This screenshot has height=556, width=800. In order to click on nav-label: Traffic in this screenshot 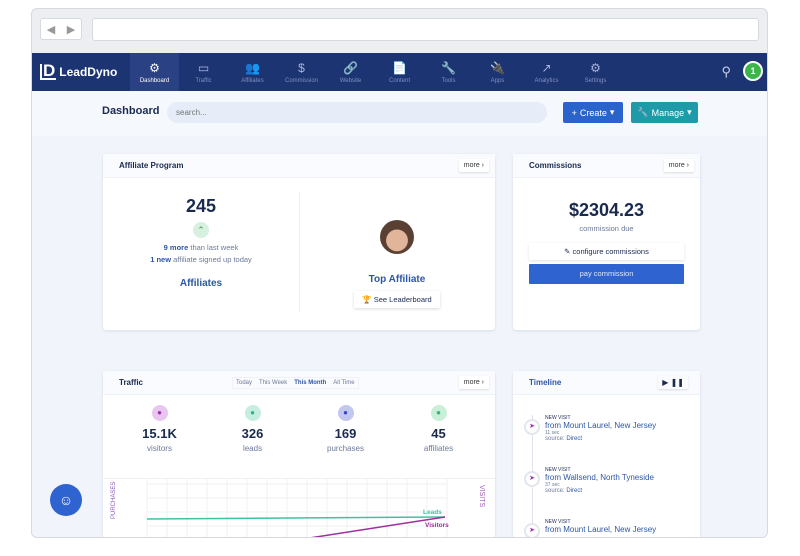, I will do `click(203, 80)`.